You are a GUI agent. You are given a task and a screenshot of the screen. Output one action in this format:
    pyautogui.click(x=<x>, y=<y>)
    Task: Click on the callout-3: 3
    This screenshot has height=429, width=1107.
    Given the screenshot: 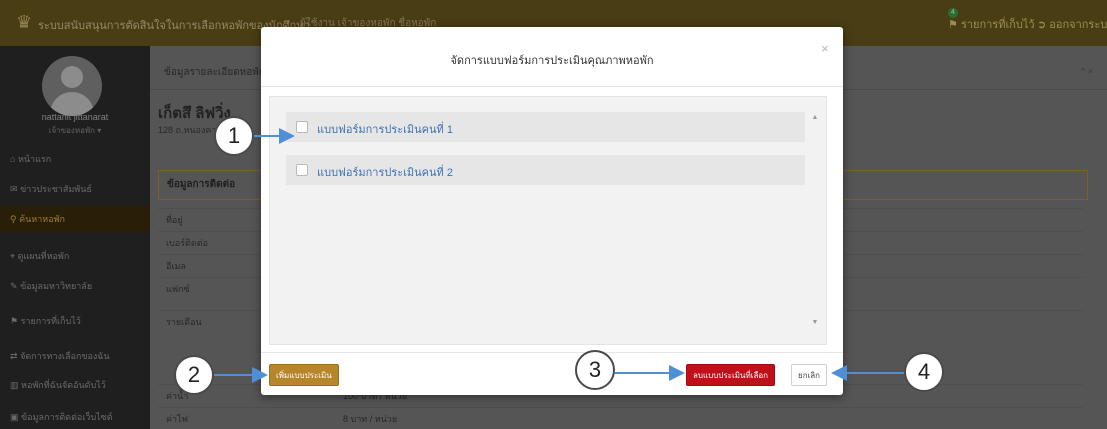 What is the action you would take?
    pyautogui.click(x=595, y=370)
    